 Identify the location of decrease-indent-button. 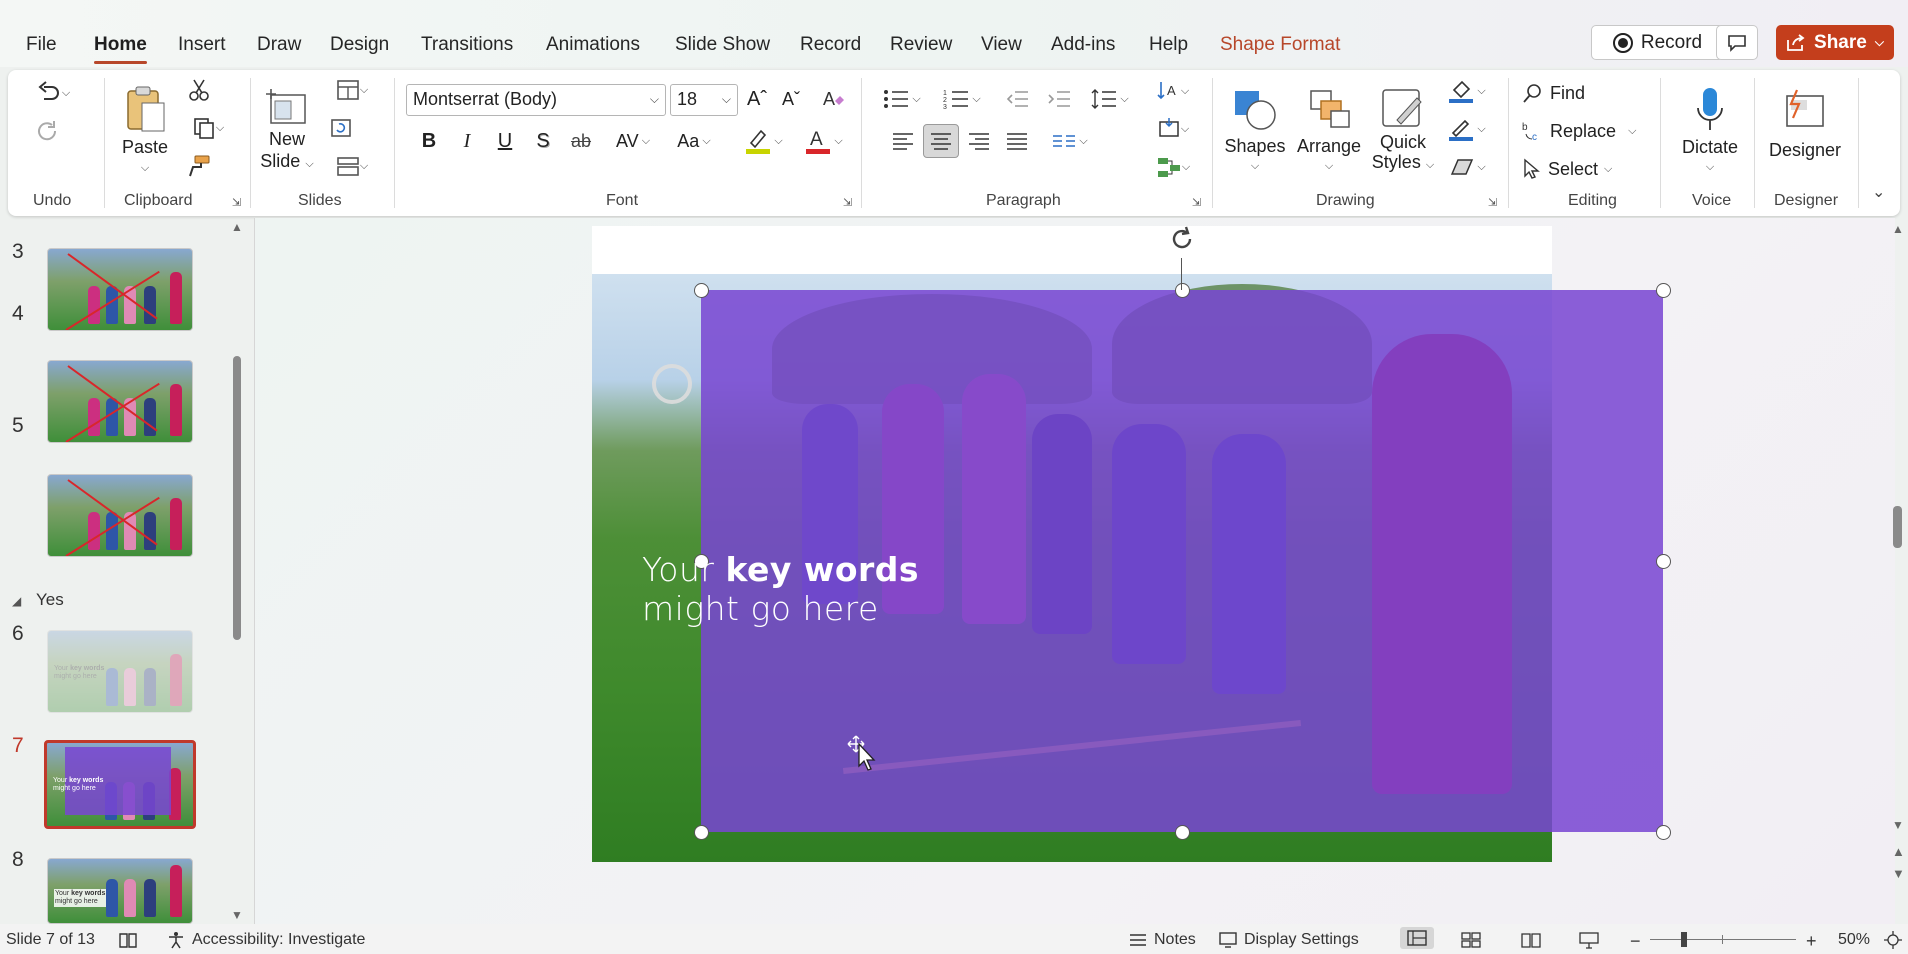
(1017, 99).